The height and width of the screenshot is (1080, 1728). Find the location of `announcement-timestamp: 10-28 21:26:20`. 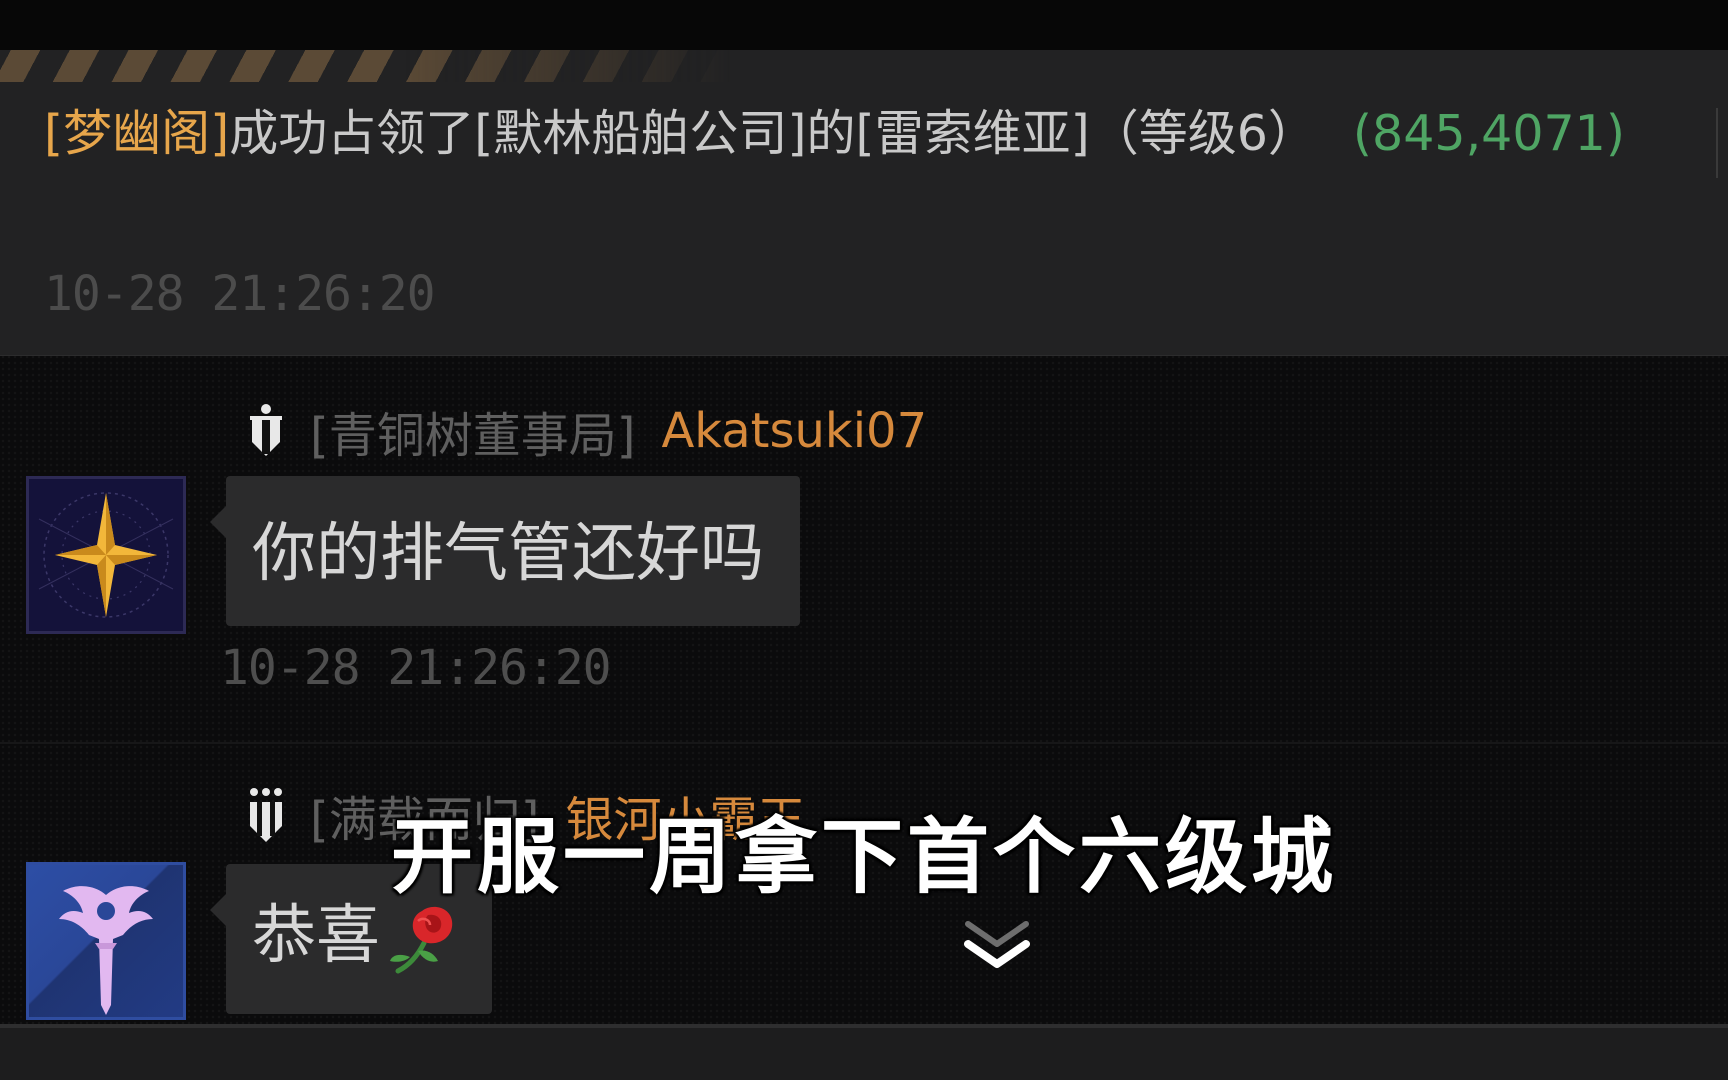

announcement-timestamp: 10-28 21:26:20 is located at coordinates (240, 294).